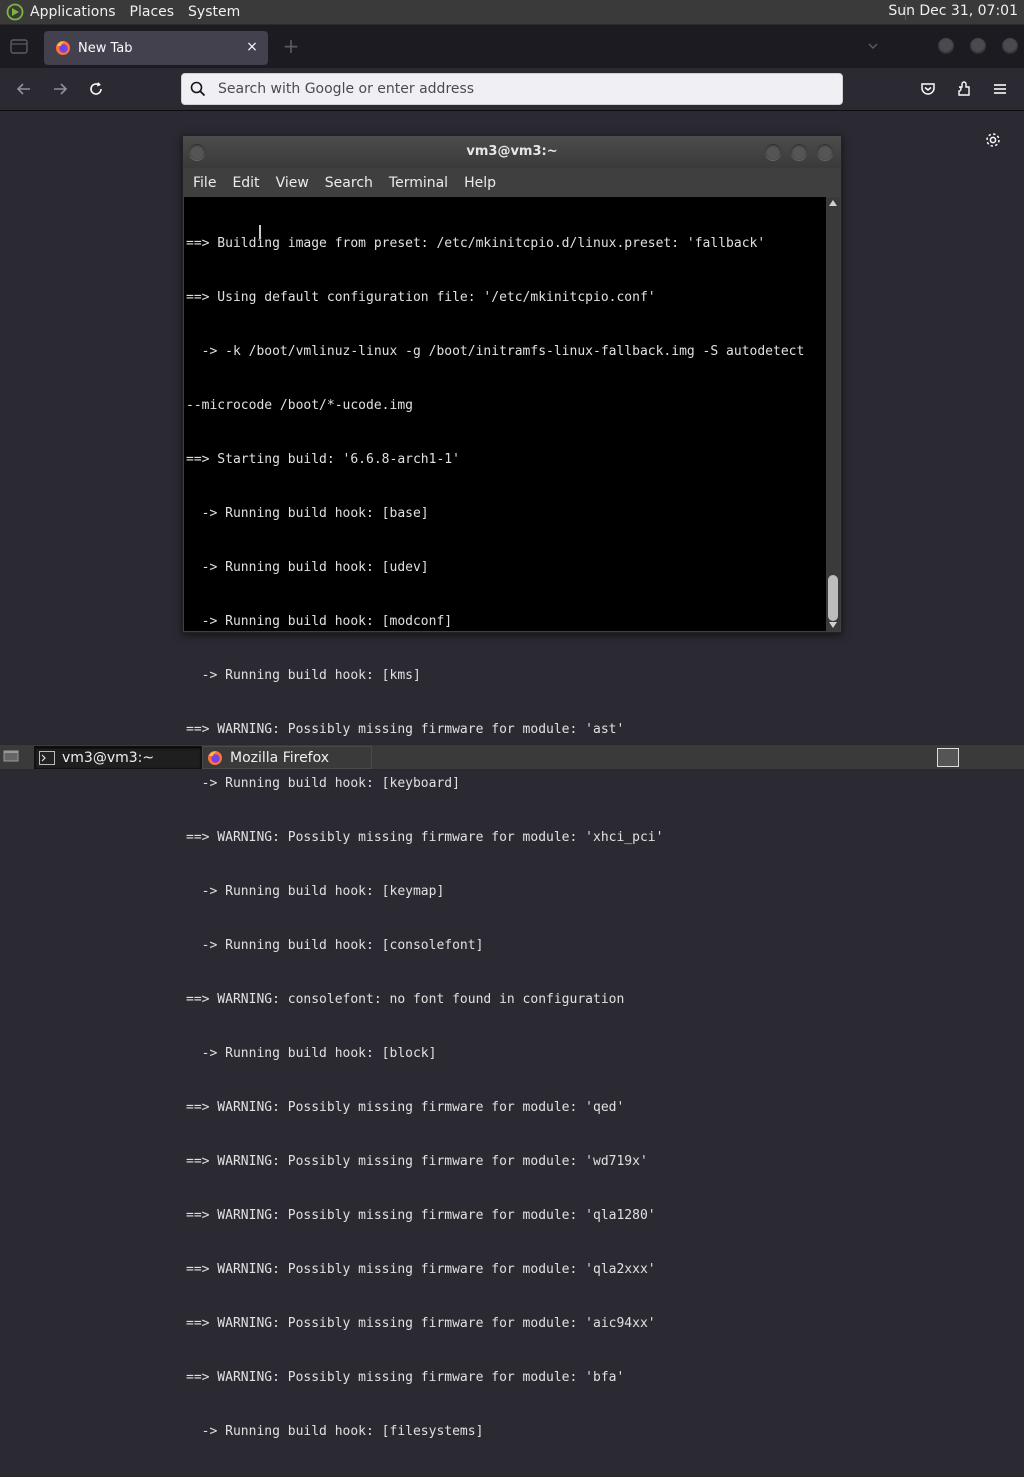  I want to click on terminal-line: -> Running build hook: [keymap], so click(315, 891).